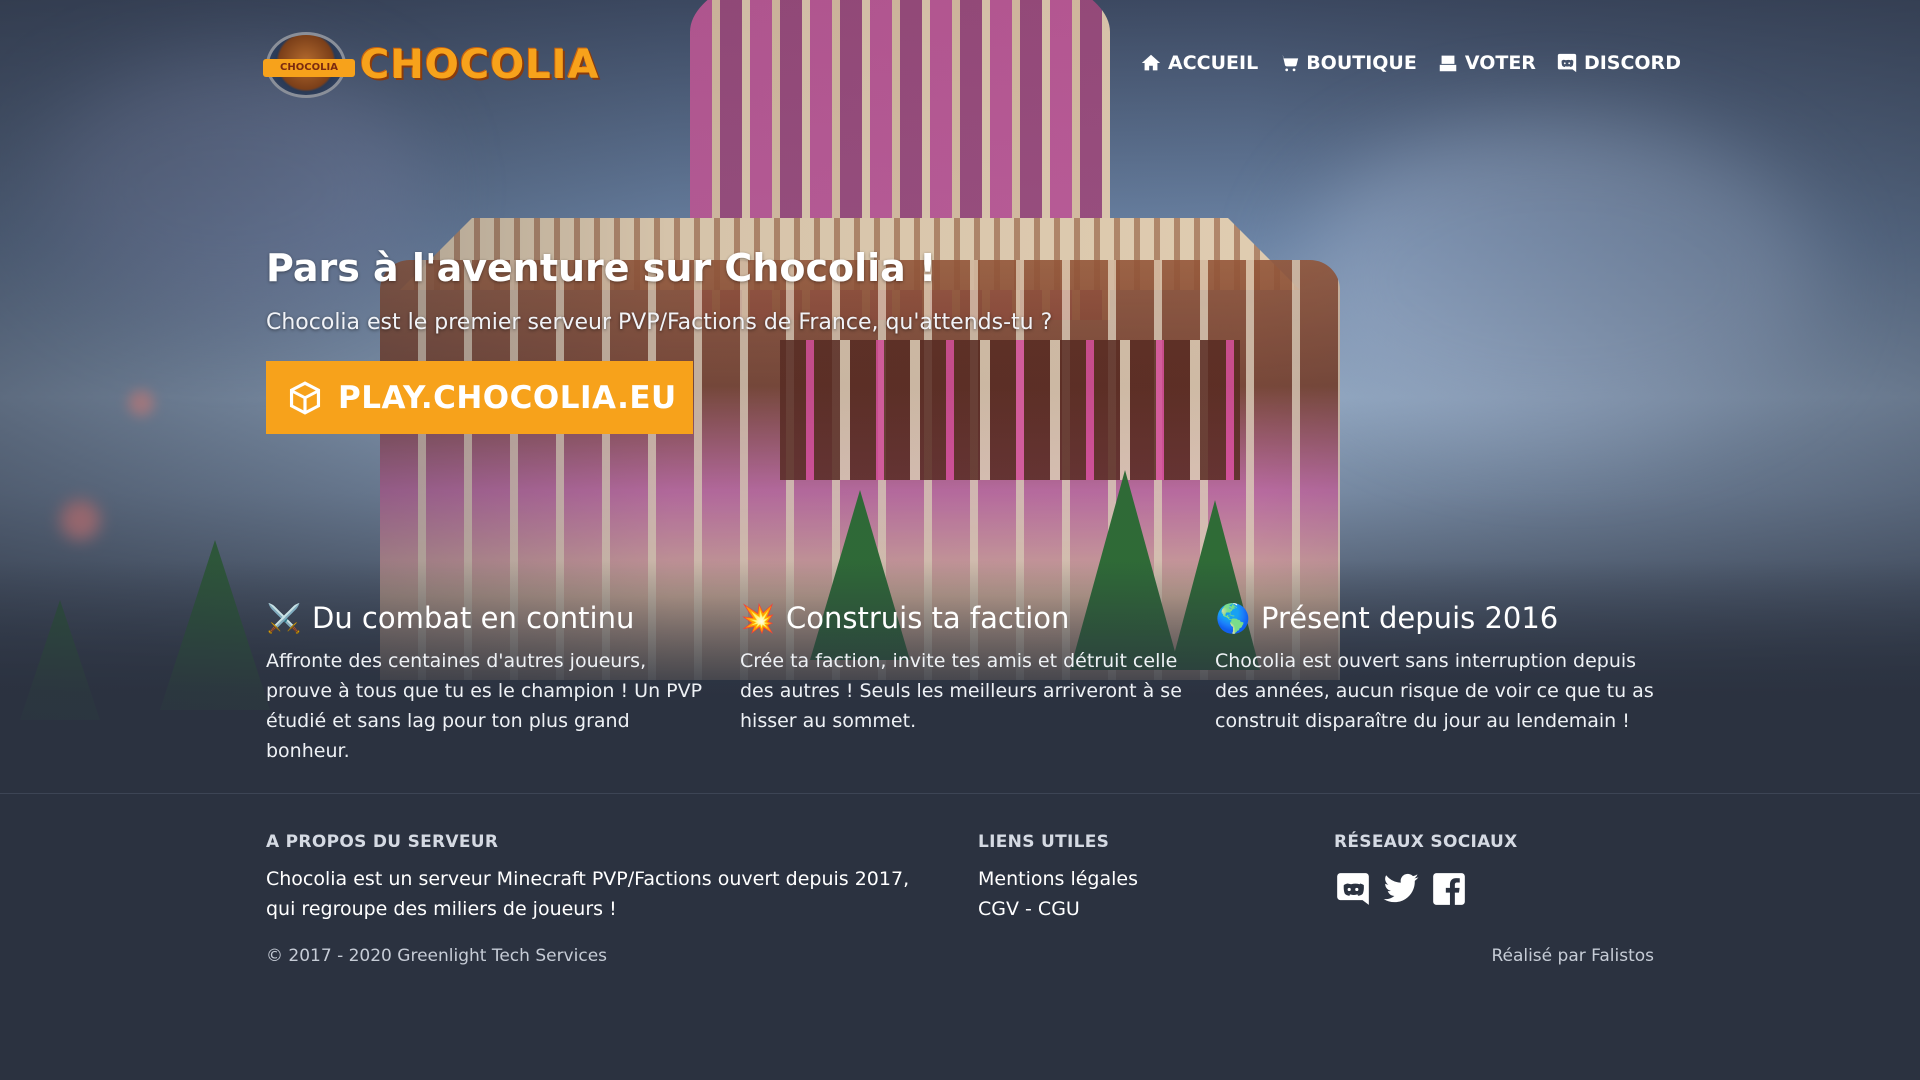 Image resolution: width=1920 pixels, height=1080 pixels. What do you see at coordinates (1572, 956) in the screenshot?
I see `credit-link: Réalisé par Falistos` at bounding box center [1572, 956].